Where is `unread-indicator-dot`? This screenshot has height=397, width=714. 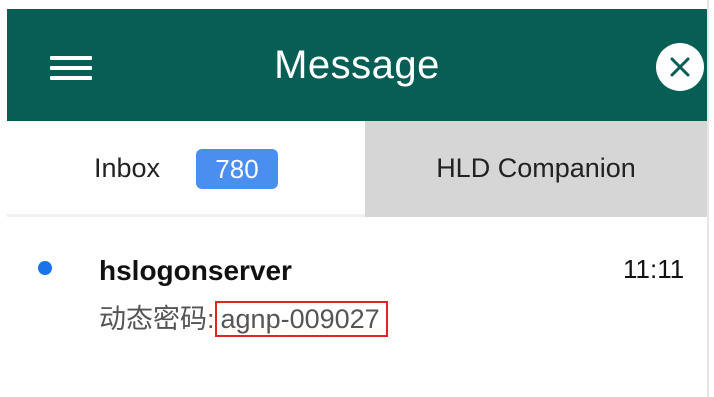
unread-indicator-dot is located at coordinates (45, 268).